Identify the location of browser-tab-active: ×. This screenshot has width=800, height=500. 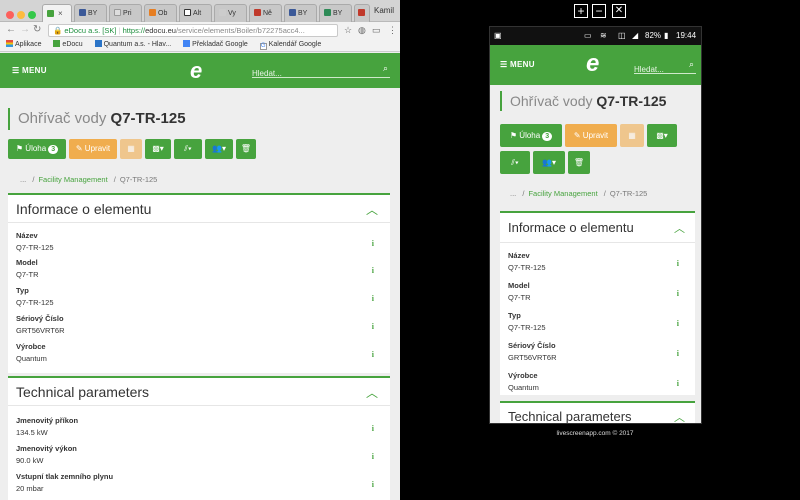
(57, 13).